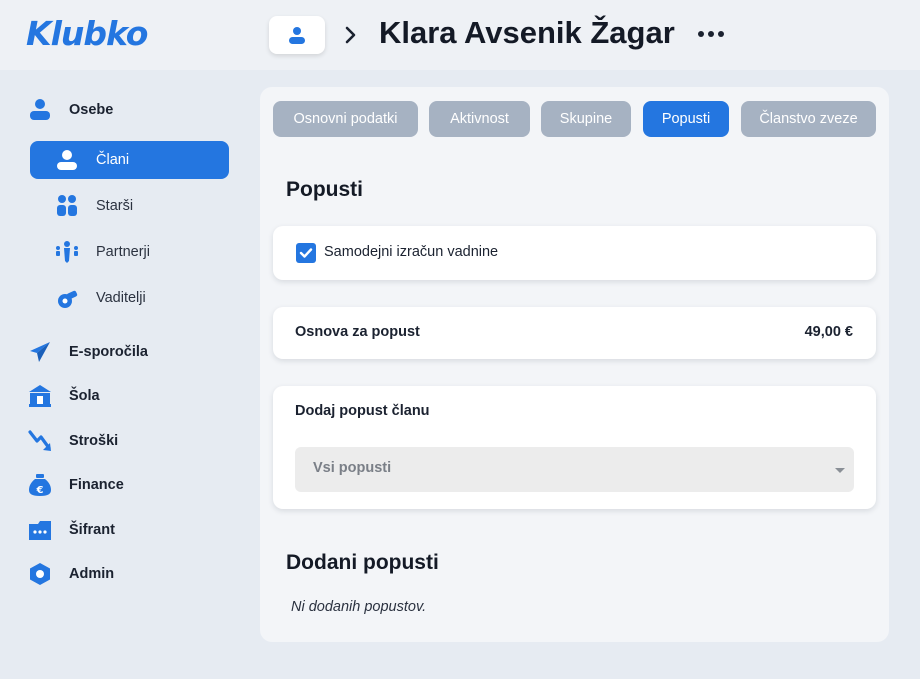 The image size is (920, 679). What do you see at coordinates (828, 332) in the screenshot?
I see `discount-base-value: 49,00 €` at bounding box center [828, 332].